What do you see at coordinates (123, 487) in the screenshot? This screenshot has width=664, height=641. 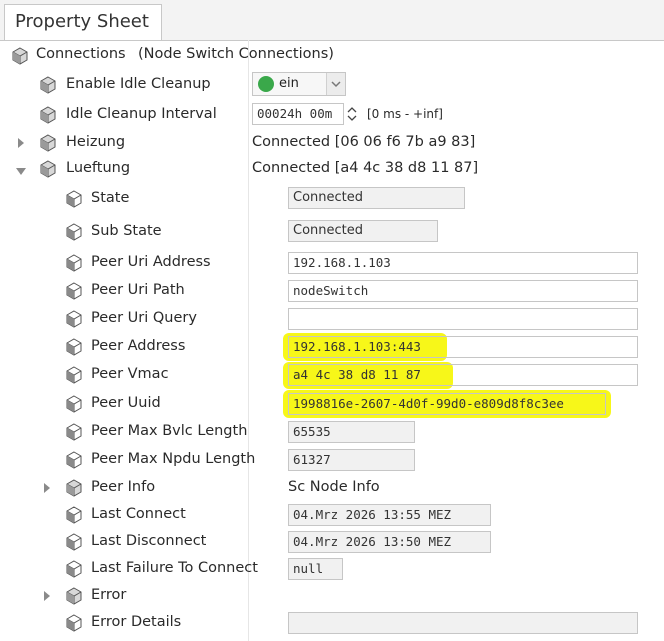 I see `peer-info-label: Peer Info` at bounding box center [123, 487].